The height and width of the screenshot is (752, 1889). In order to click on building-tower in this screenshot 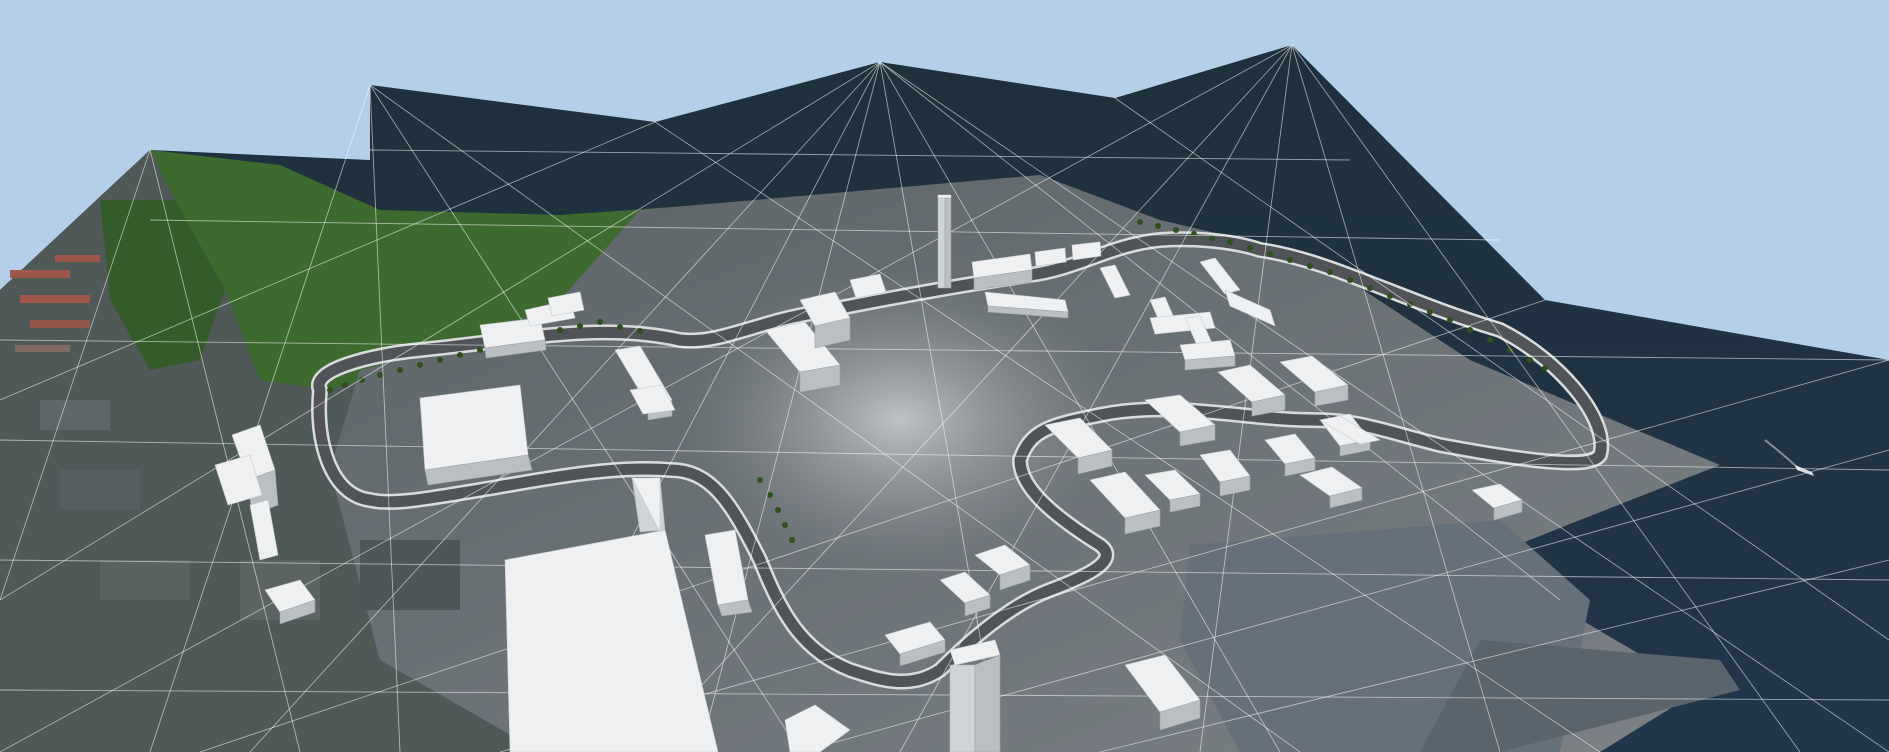, I will do `click(944, 241)`.